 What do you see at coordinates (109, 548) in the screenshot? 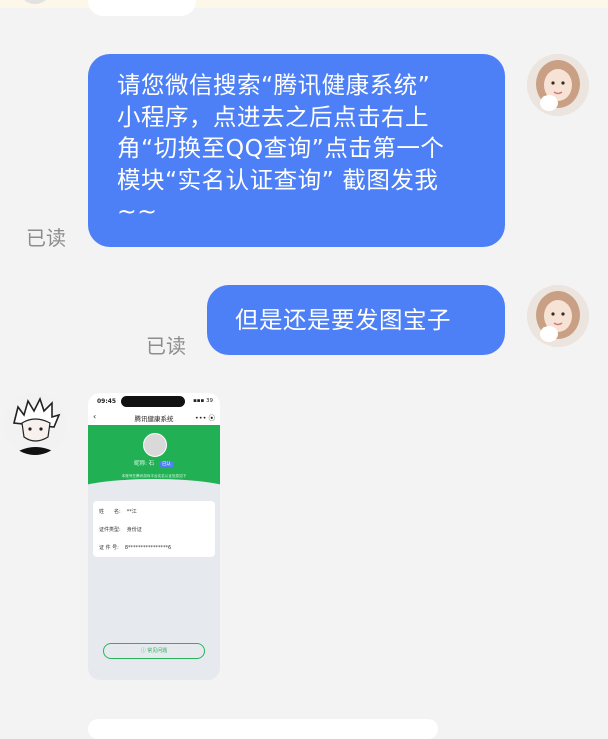
I see `field-label: 证 件 号:` at bounding box center [109, 548].